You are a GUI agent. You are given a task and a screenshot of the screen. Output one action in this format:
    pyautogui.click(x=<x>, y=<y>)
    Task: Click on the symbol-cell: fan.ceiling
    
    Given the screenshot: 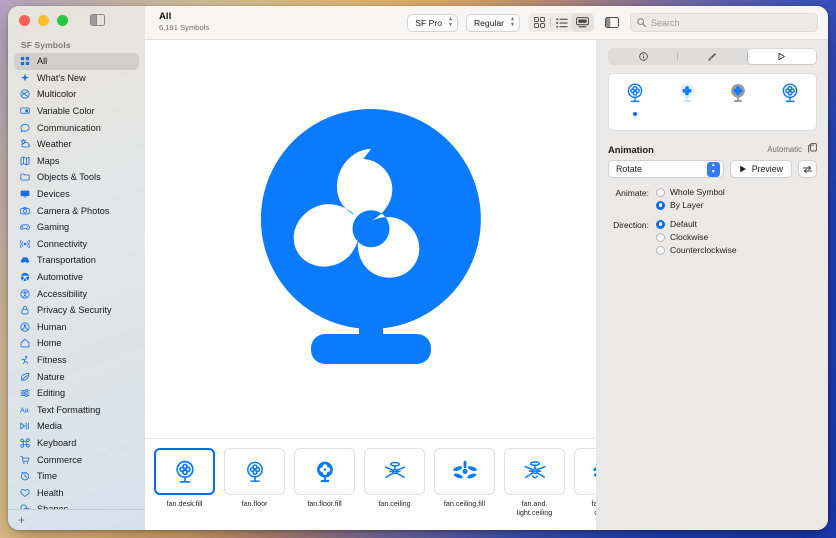 What is the action you would take?
    pyautogui.click(x=394, y=478)
    